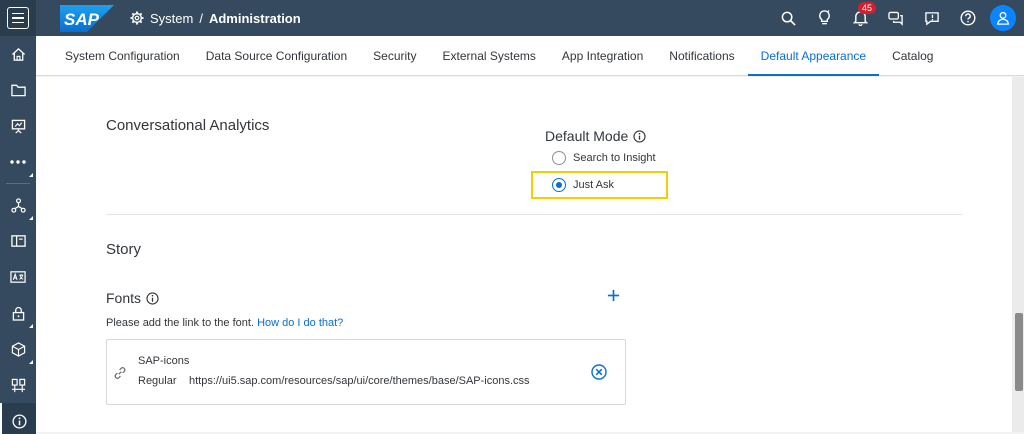 The image size is (1024, 434). I want to click on user-avatar-button, so click(1003, 18).